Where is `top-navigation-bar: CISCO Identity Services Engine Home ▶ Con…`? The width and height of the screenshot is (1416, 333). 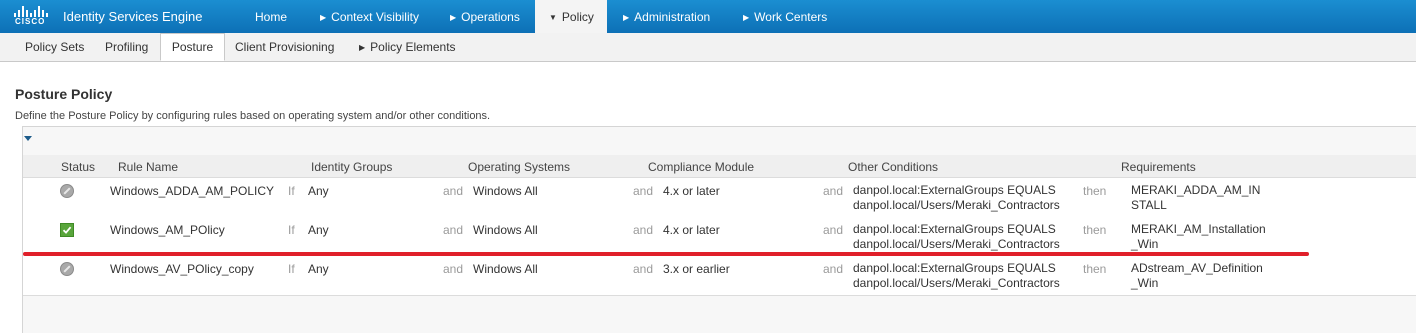 top-navigation-bar: CISCO Identity Services Engine Home ▶ Con… is located at coordinates (708, 16).